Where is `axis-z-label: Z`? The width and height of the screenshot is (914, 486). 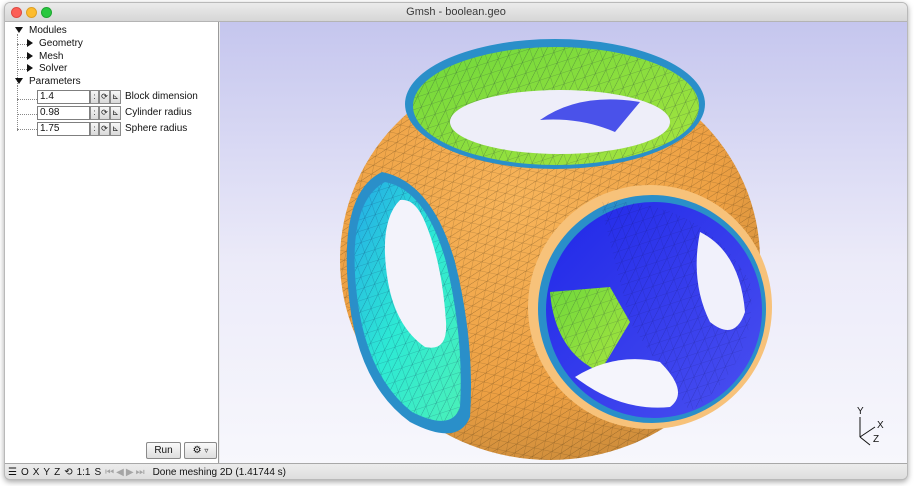
axis-z-label: Z is located at coordinates (876, 439).